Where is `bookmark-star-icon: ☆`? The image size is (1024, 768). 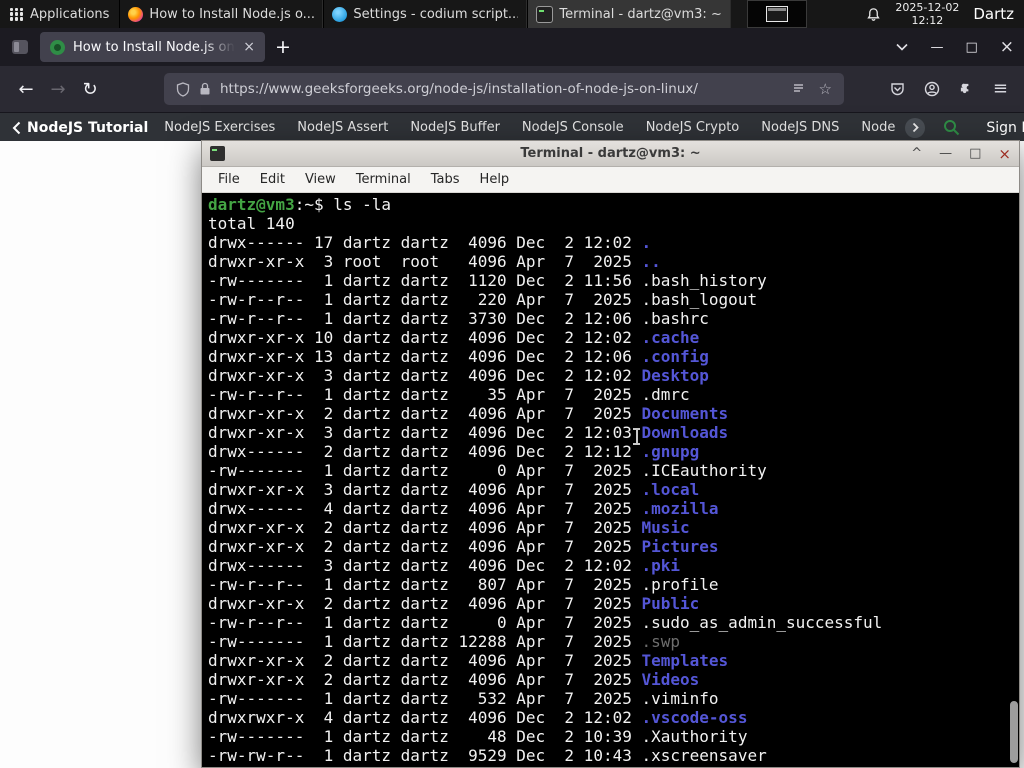
bookmark-star-icon: ☆ is located at coordinates (825, 89).